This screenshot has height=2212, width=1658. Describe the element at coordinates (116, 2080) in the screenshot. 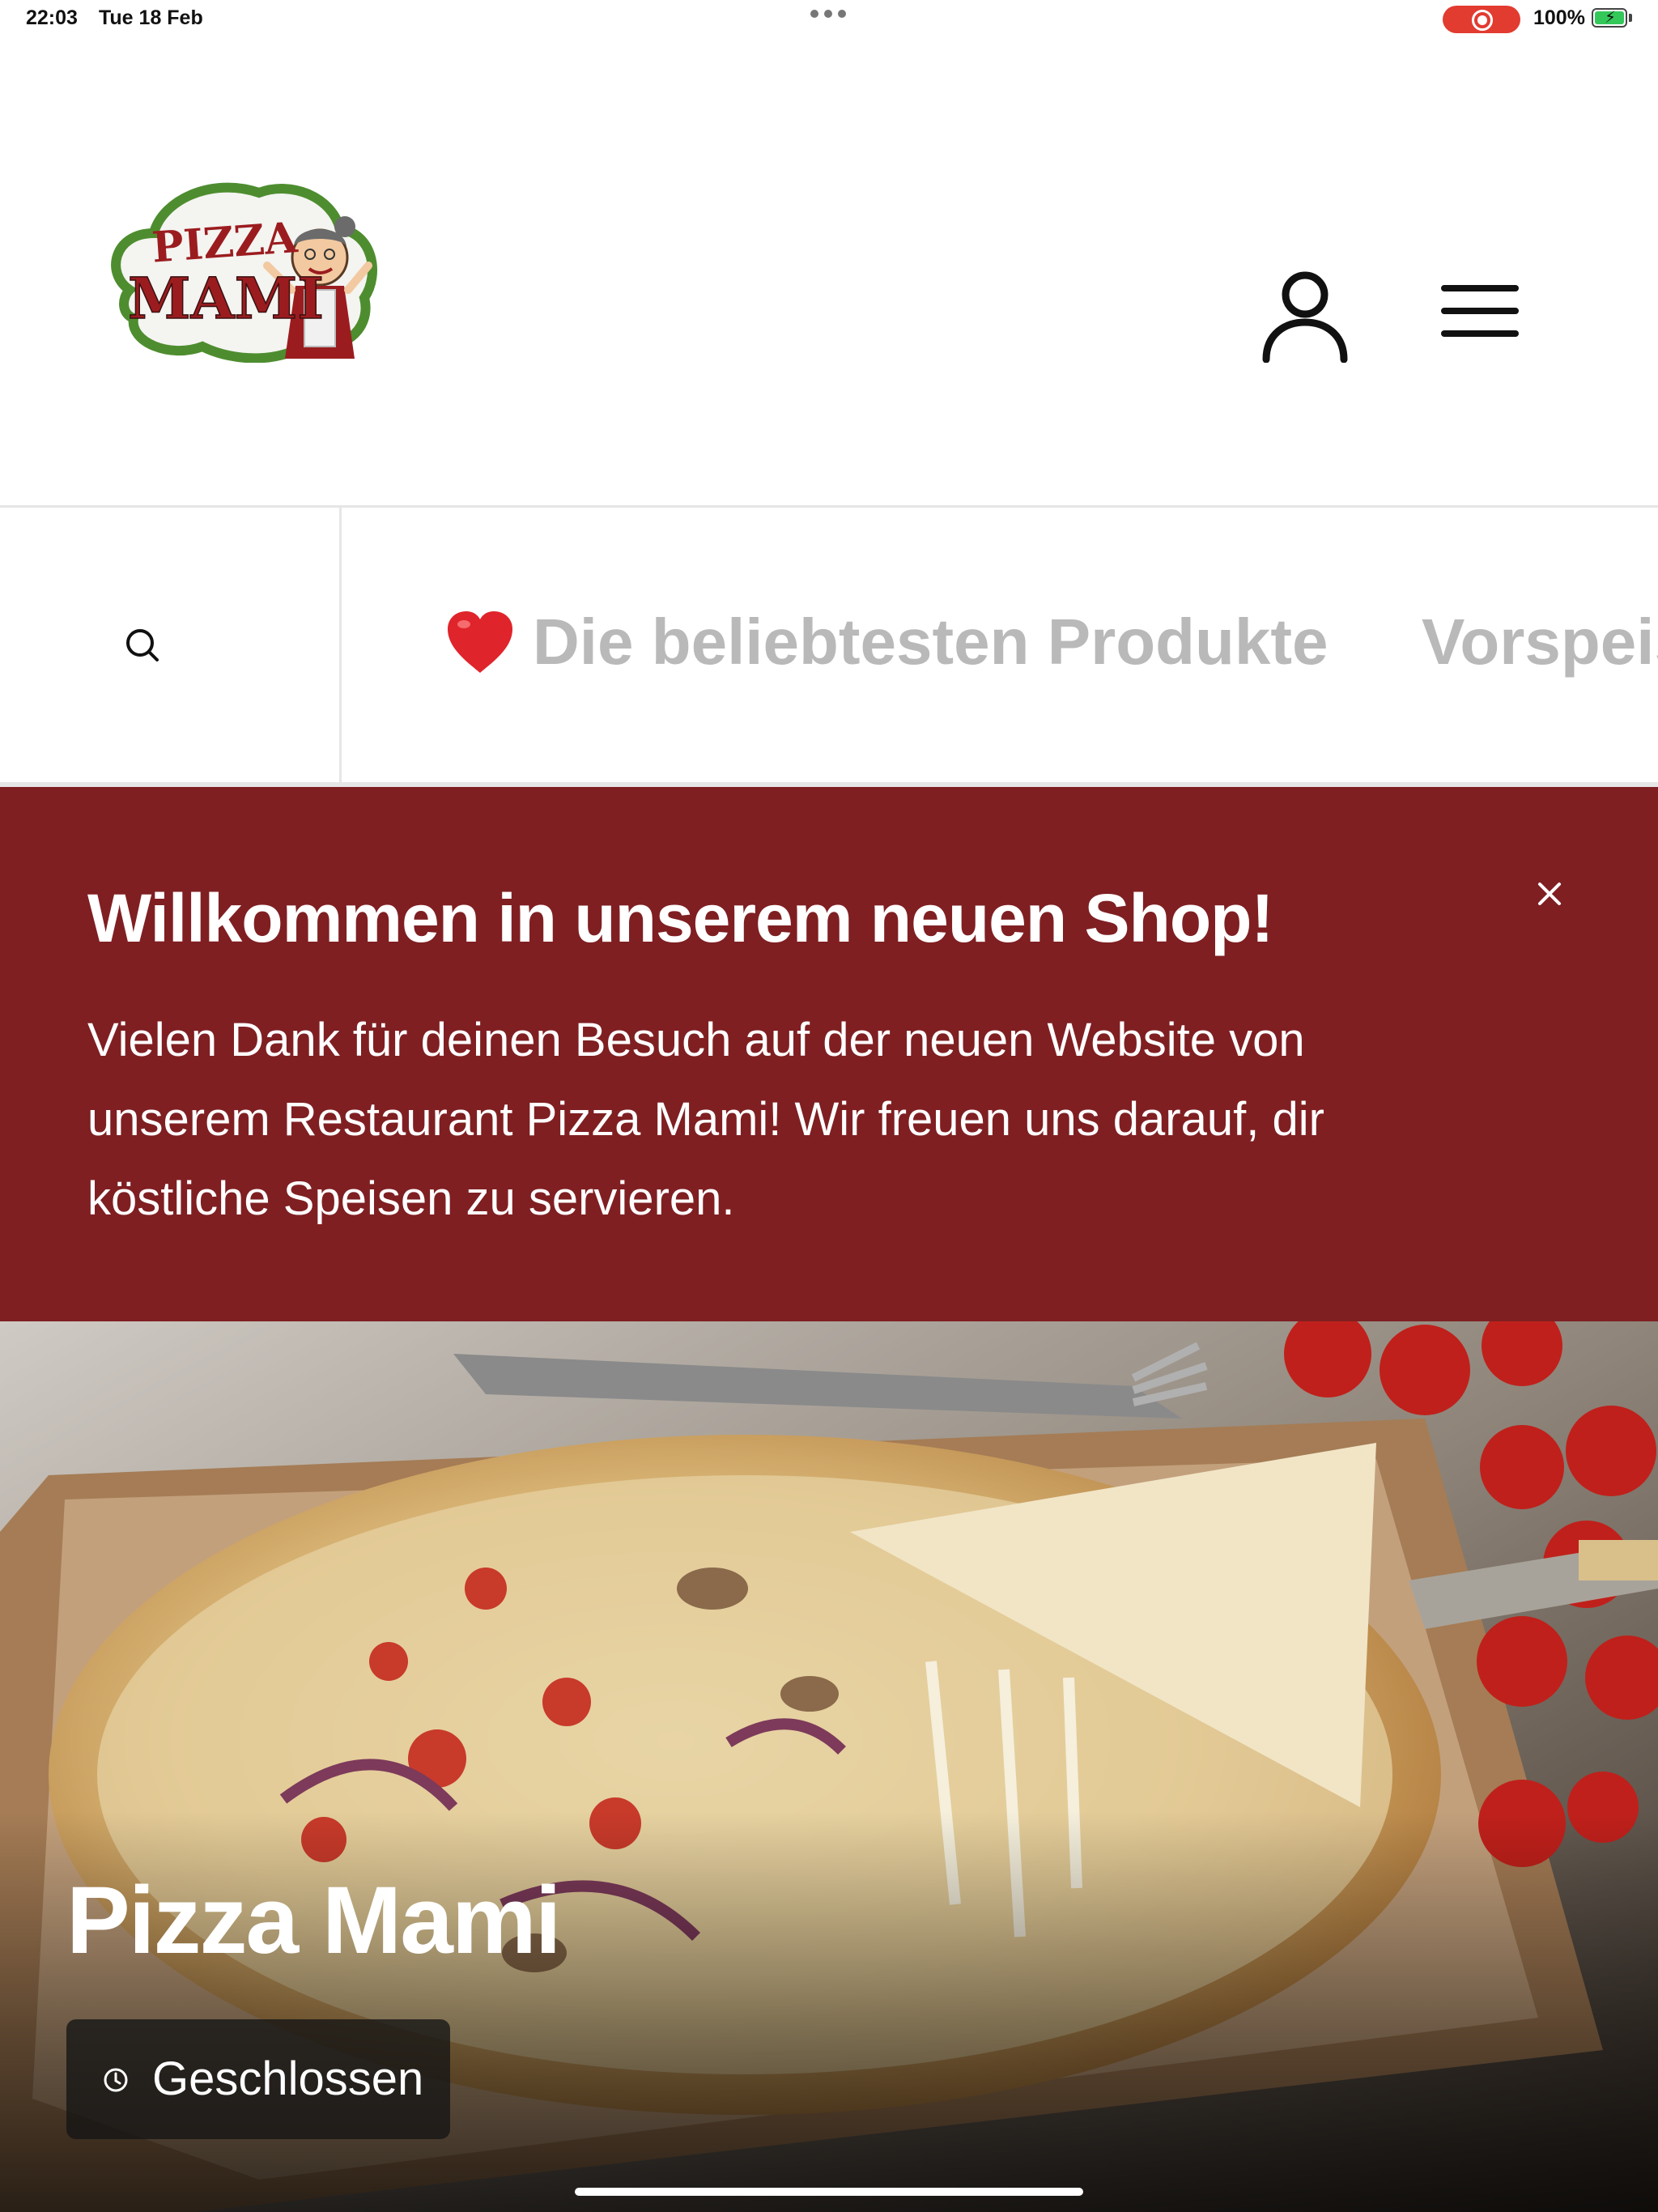

I see `clock-icon` at that location.